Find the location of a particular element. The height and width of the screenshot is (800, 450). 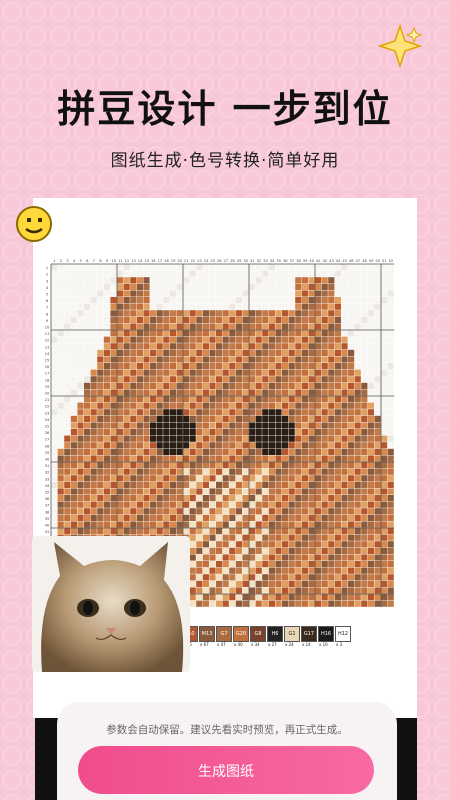

column-number: 18 is located at coordinates (166, 261).